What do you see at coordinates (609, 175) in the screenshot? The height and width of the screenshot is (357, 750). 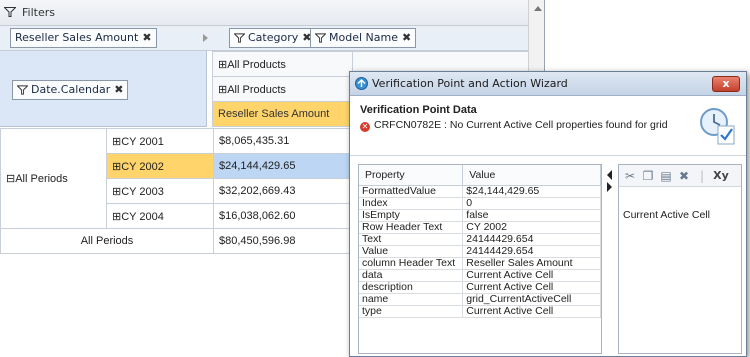 I see `collapse-left-icon` at bounding box center [609, 175].